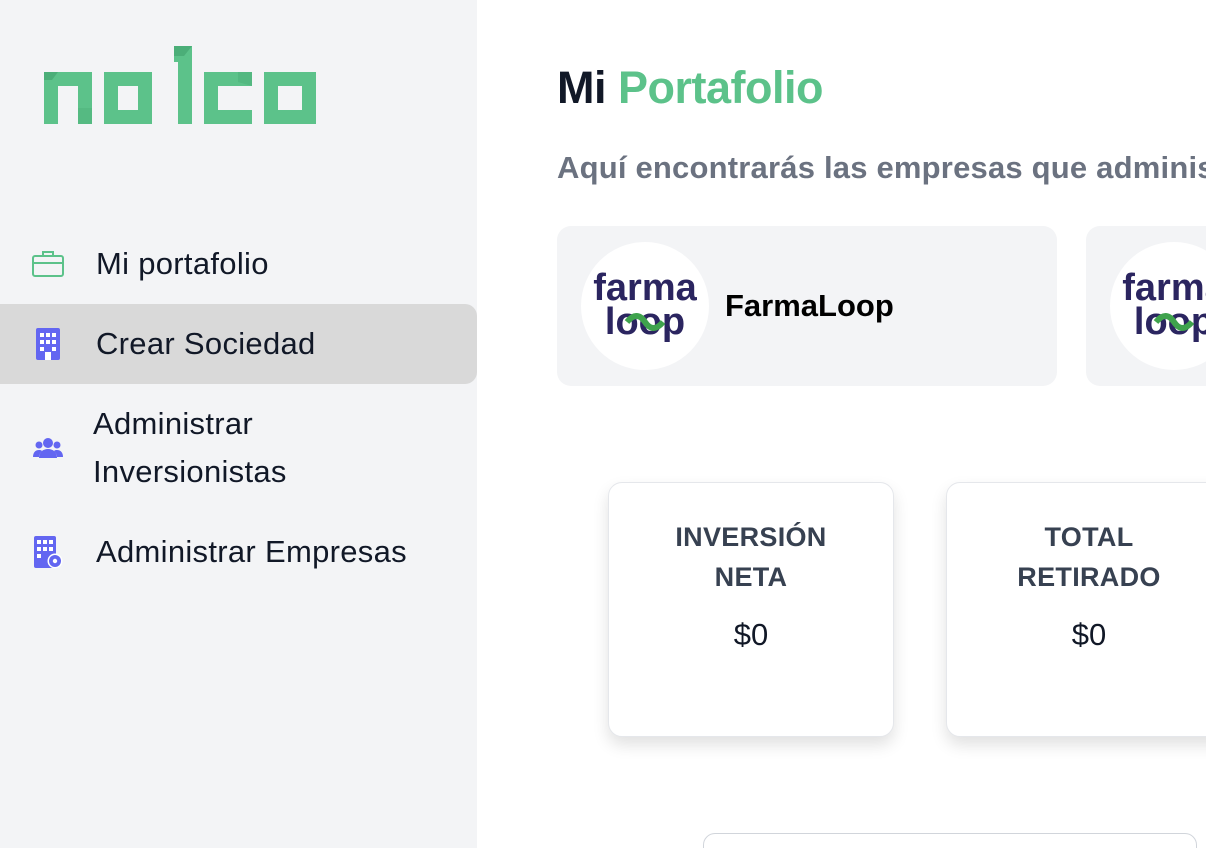 The width and height of the screenshot is (1206, 848). What do you see at coordinates (582, 87) in the screenshot?
I see `page-title-prefix: Mi` at bounding box center [582, 87].